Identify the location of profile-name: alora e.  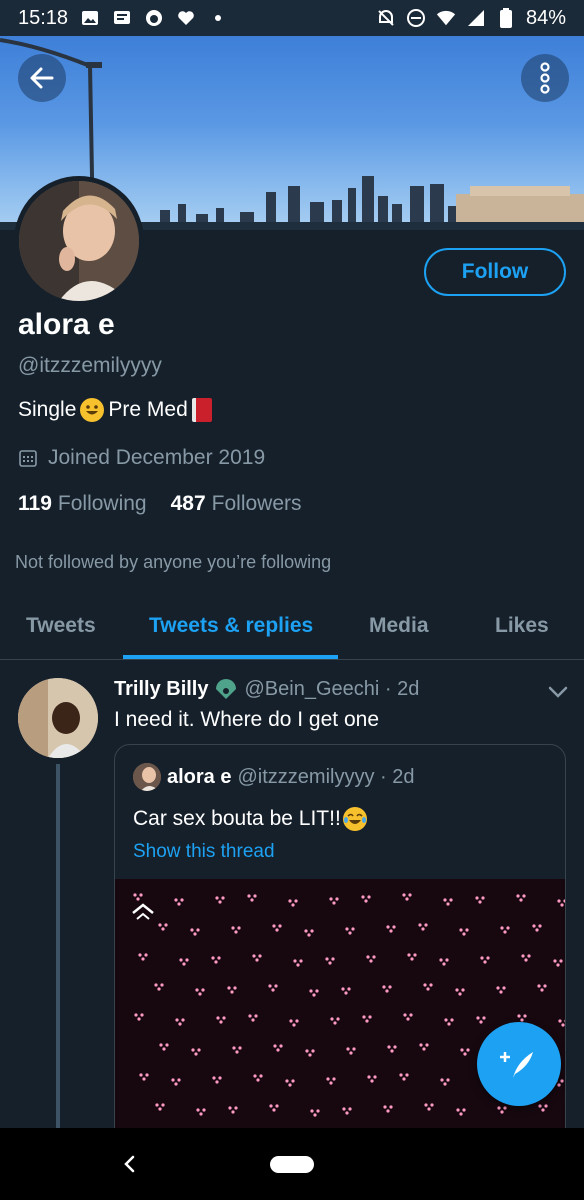
(66, 324).